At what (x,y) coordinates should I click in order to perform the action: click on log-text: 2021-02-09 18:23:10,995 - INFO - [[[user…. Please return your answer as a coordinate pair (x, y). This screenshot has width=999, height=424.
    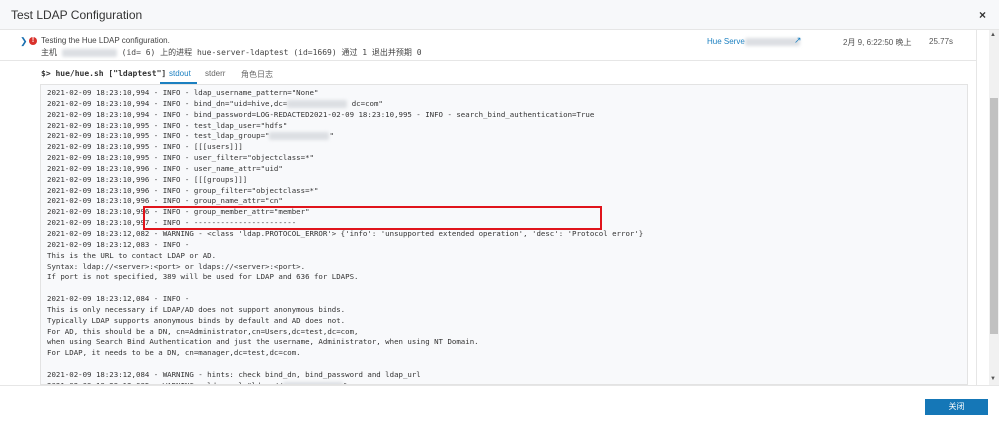
    Looking at the image, I should click on (145, 147).